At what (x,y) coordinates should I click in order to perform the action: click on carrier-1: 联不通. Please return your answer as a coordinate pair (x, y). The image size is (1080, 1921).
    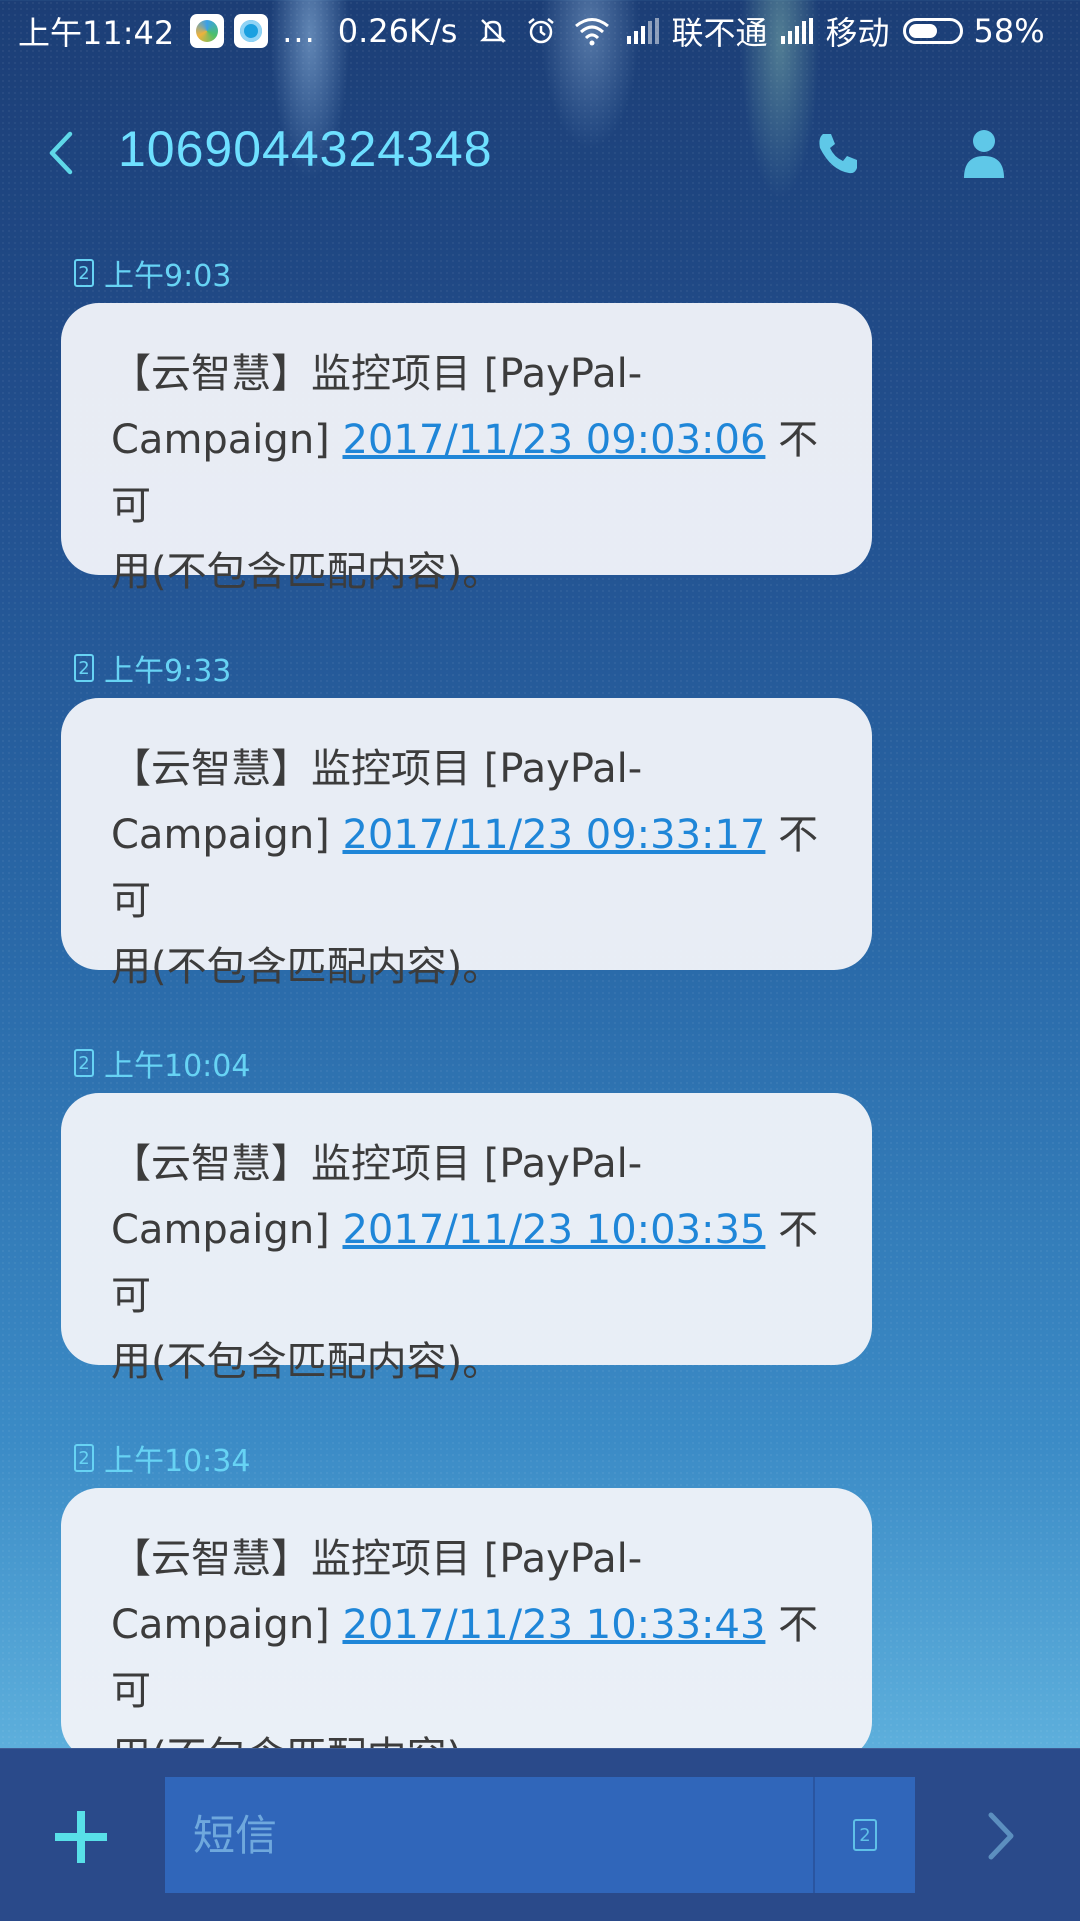
    Looking at the image, I should click on (719, 33).